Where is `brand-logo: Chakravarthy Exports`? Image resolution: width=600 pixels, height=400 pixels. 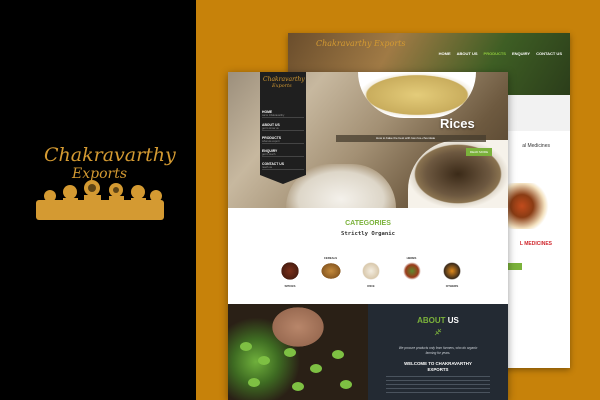
brand-logo: Chakravarthy Exports is located at coordinates (103, 182).